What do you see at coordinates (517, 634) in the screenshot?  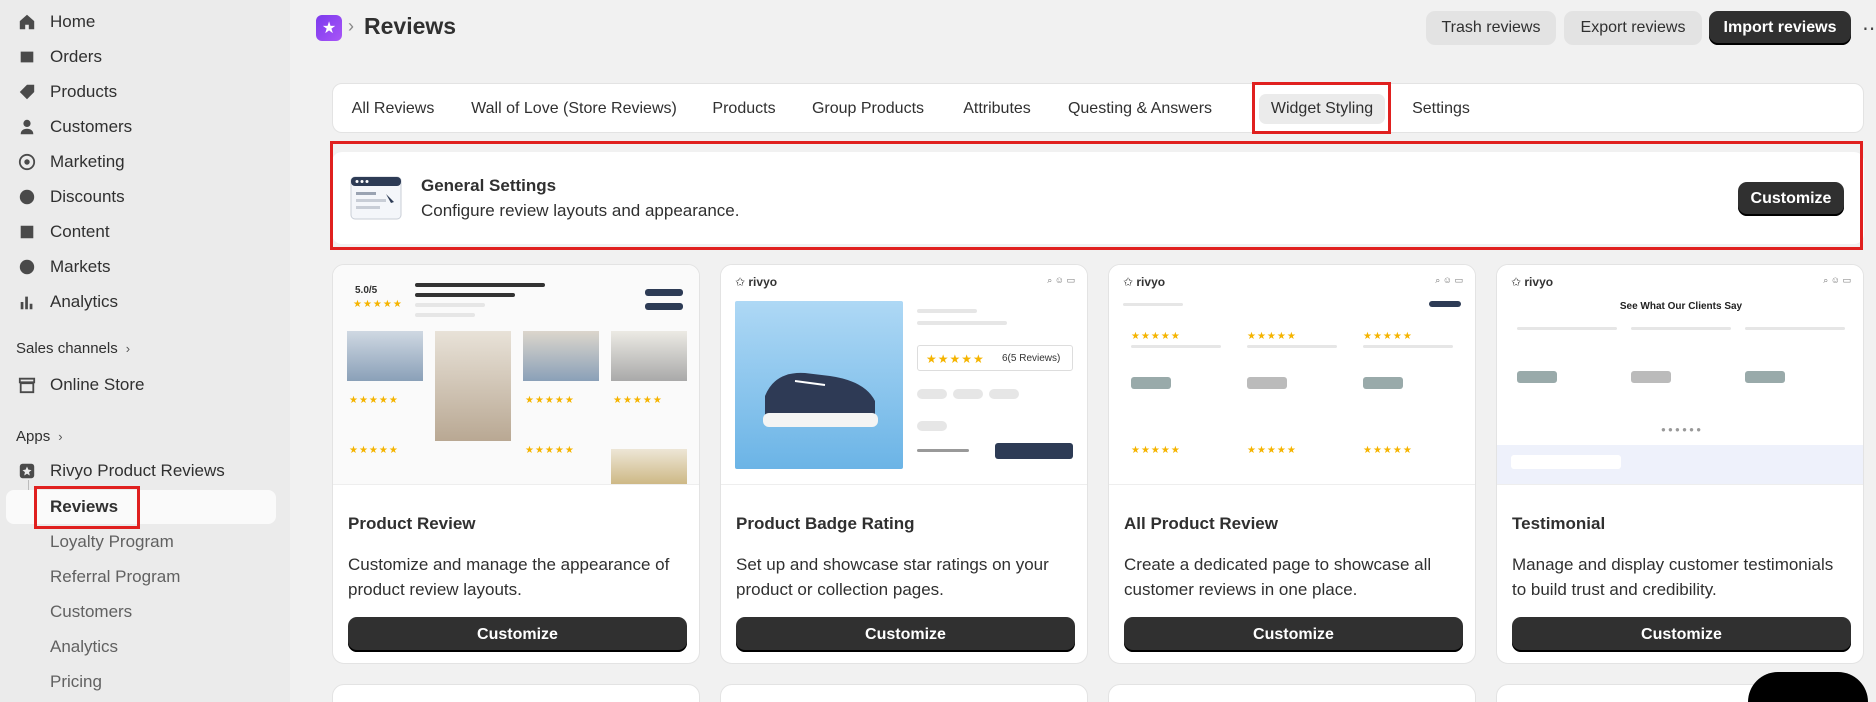 I see `product-review-customize-button: Customize` at bounding box center [517, 634].